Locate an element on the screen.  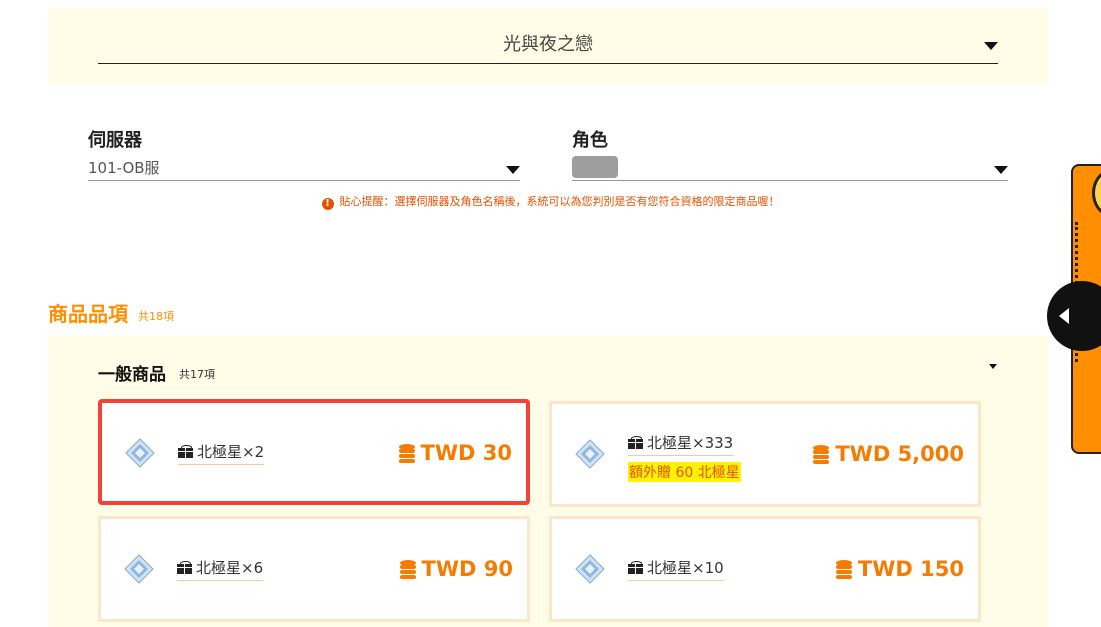
product-name-text: 北極星×6 is located at coordinates (230, 568).